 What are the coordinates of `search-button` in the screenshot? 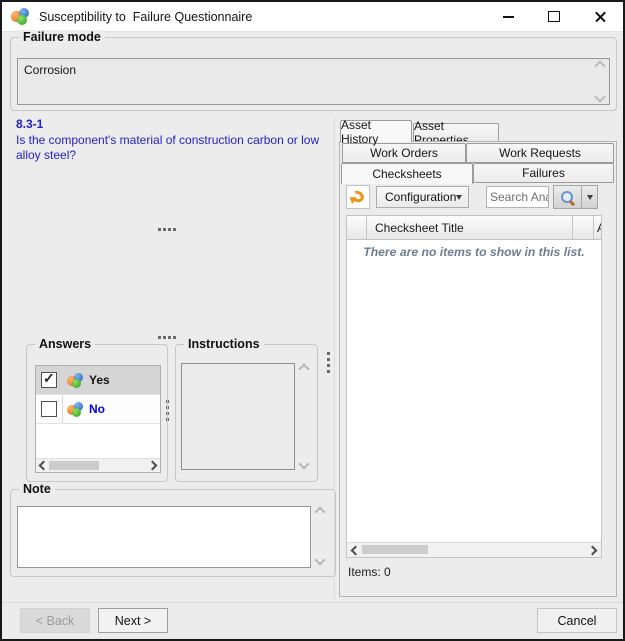 It's located at (568, 197).